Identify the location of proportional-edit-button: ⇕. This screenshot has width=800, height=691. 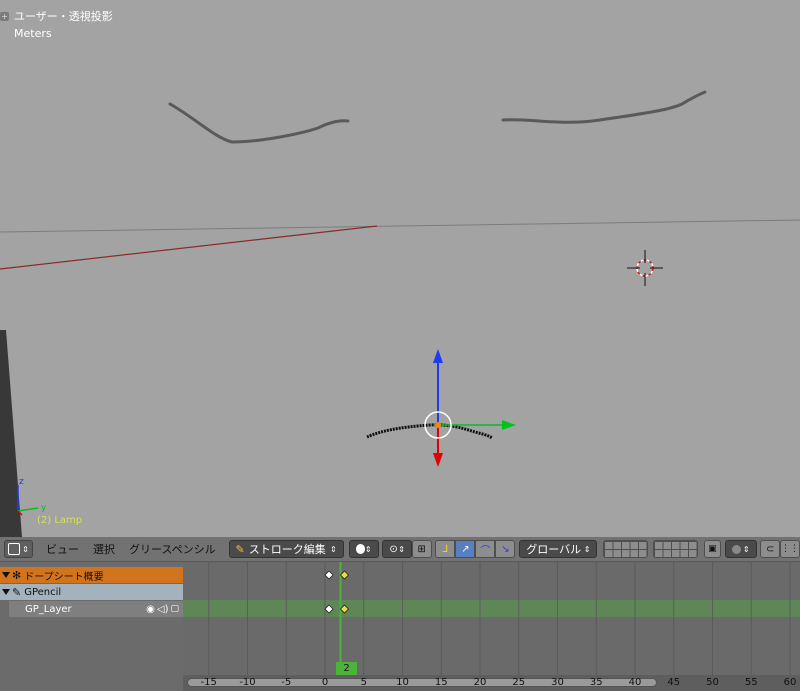
(363, 549).